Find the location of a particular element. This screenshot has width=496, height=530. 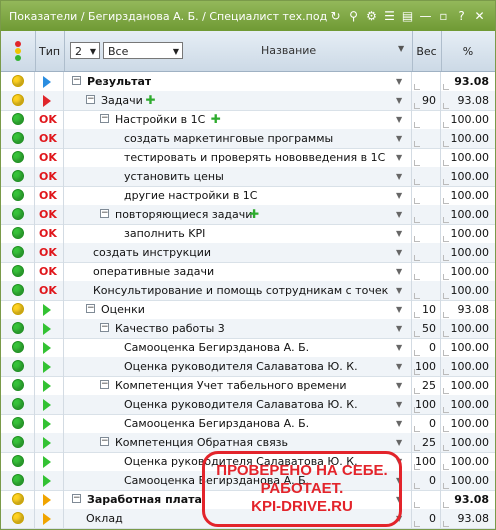

filter-select: Все ▼ is located at coordinates (143, 50).